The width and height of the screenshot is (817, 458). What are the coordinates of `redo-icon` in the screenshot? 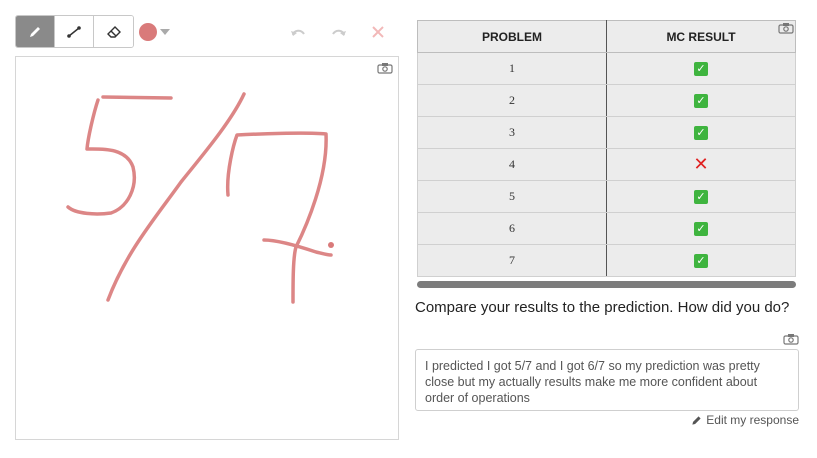 It's located at (339, 32).